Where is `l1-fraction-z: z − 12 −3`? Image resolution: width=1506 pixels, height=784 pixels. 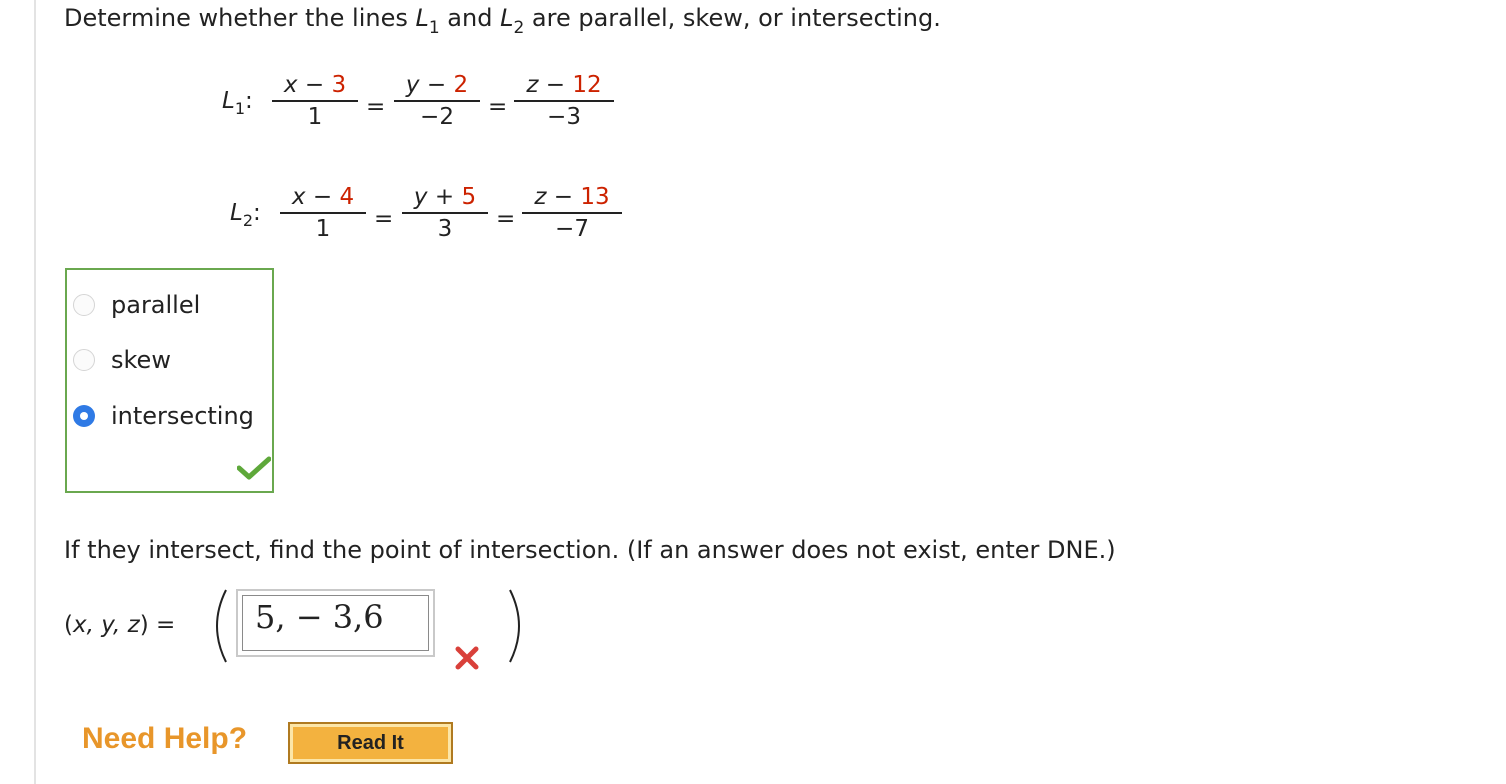
l1-fraction-z: z − 12 −3 is located at coordinates (564, 101).